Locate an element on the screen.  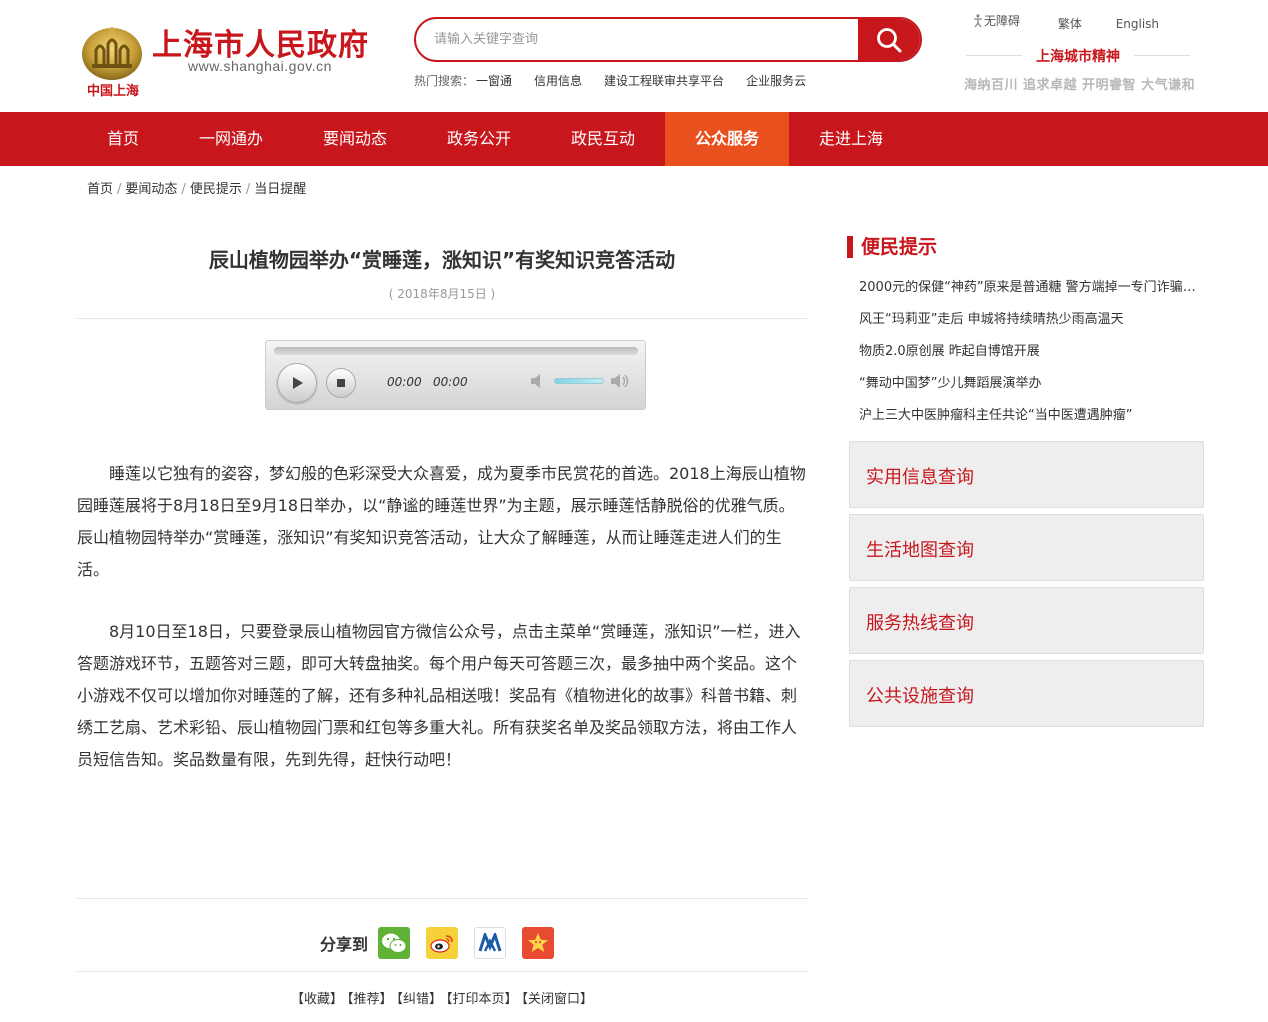
search-button is located at coordinates (889, 39).